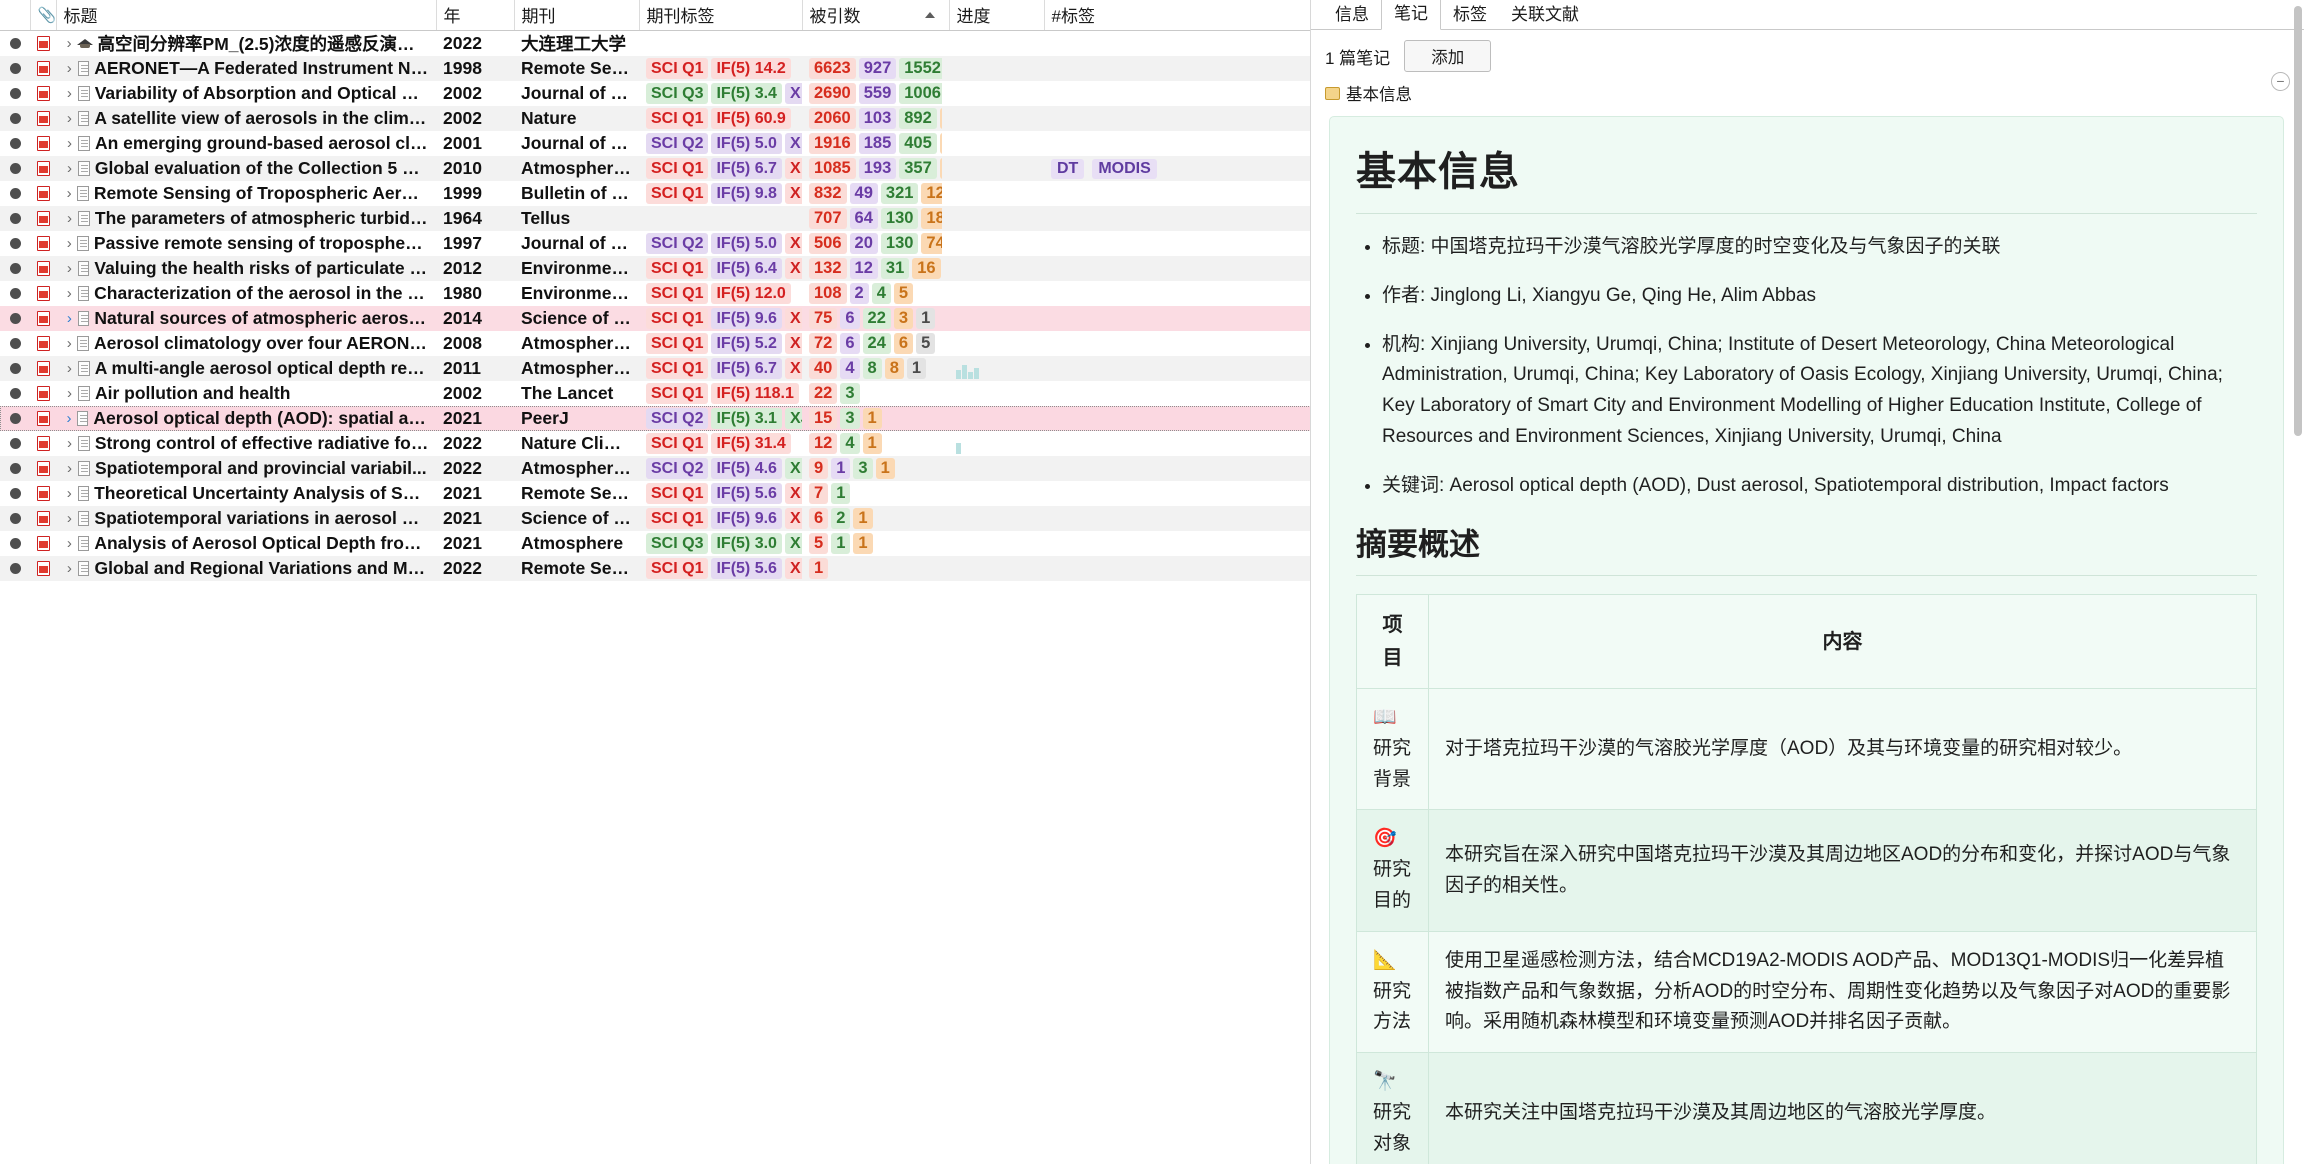 The image size is (2304, 1164). Describe the element at coordinates (576, 15) in the screenshot. I see `column-header-journal: 期刊` at that location.